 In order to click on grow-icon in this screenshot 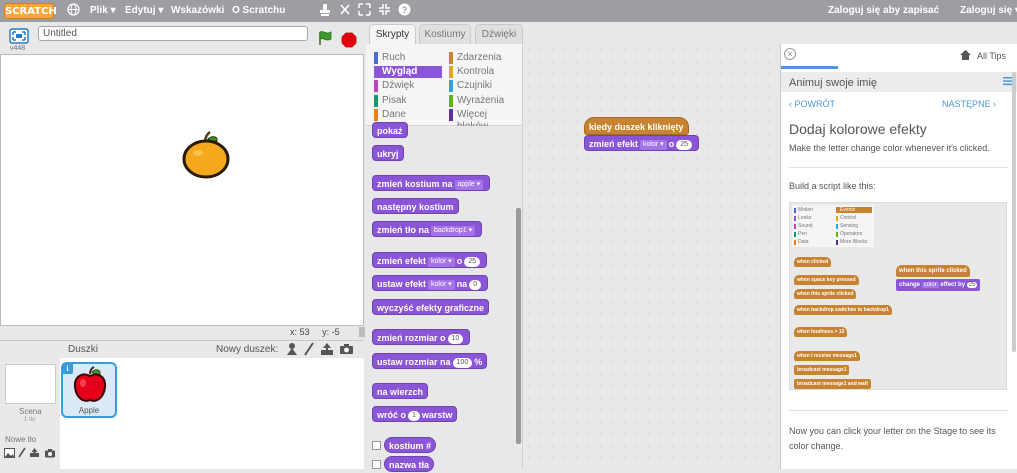, I will do `click(364, 10)`.